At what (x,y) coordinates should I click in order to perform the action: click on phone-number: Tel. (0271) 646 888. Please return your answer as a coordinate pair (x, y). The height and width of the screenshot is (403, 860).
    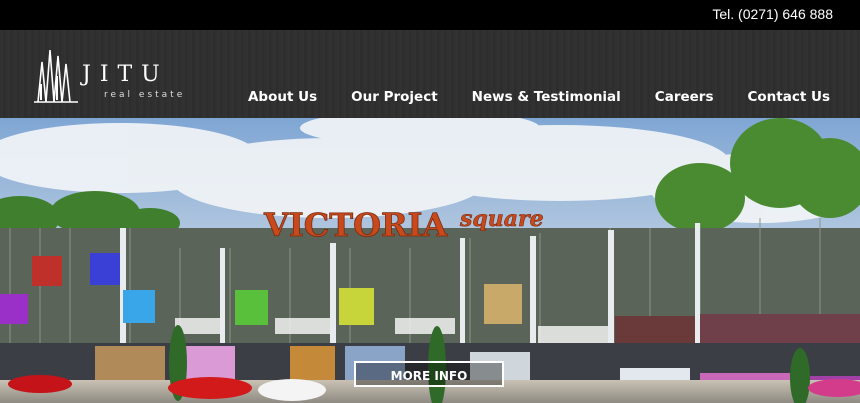
    Looking at the image, I should click on (772, 14).